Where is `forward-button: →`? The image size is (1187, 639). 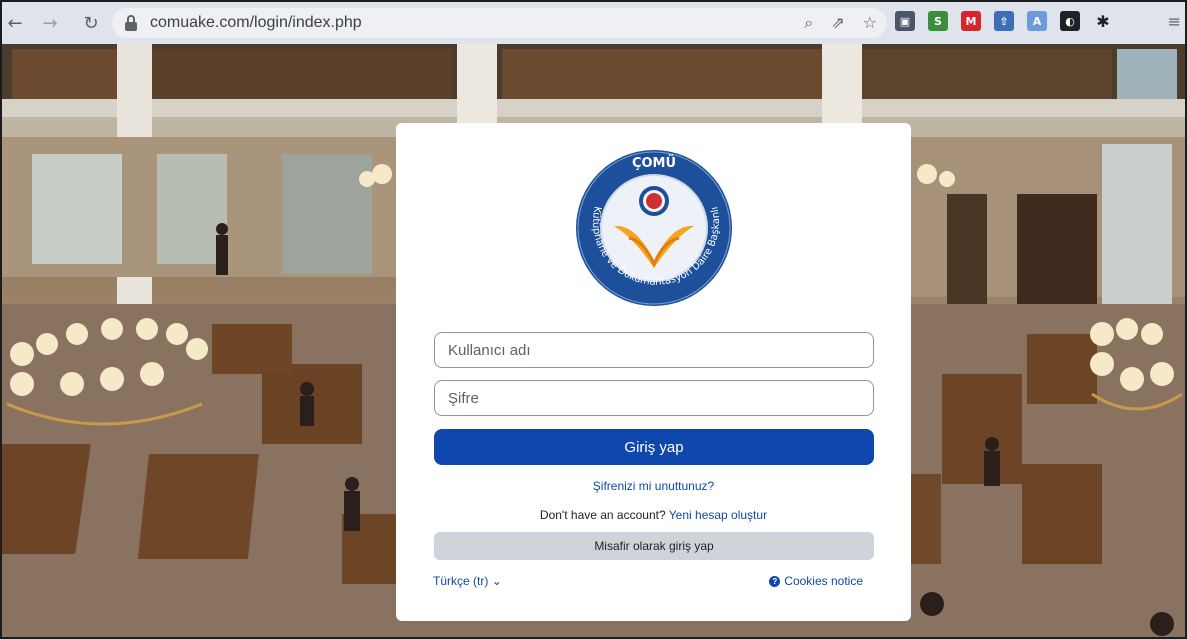 forward-button: → is located at coordinates (50, 23).